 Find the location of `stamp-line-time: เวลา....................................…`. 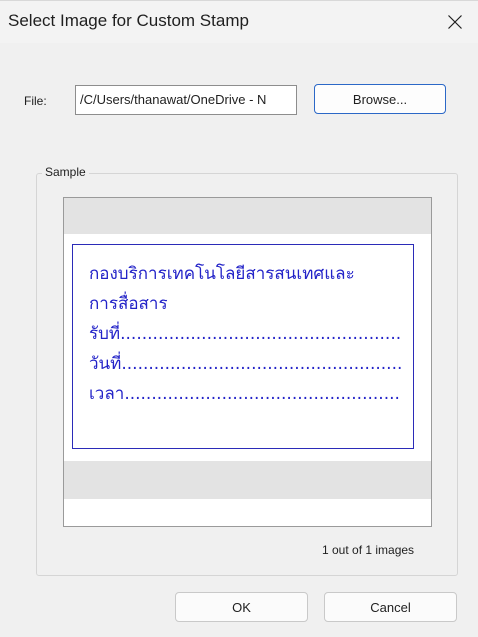

stamp-line-time: เวลา....................................… is located at coordinates (245, 394).